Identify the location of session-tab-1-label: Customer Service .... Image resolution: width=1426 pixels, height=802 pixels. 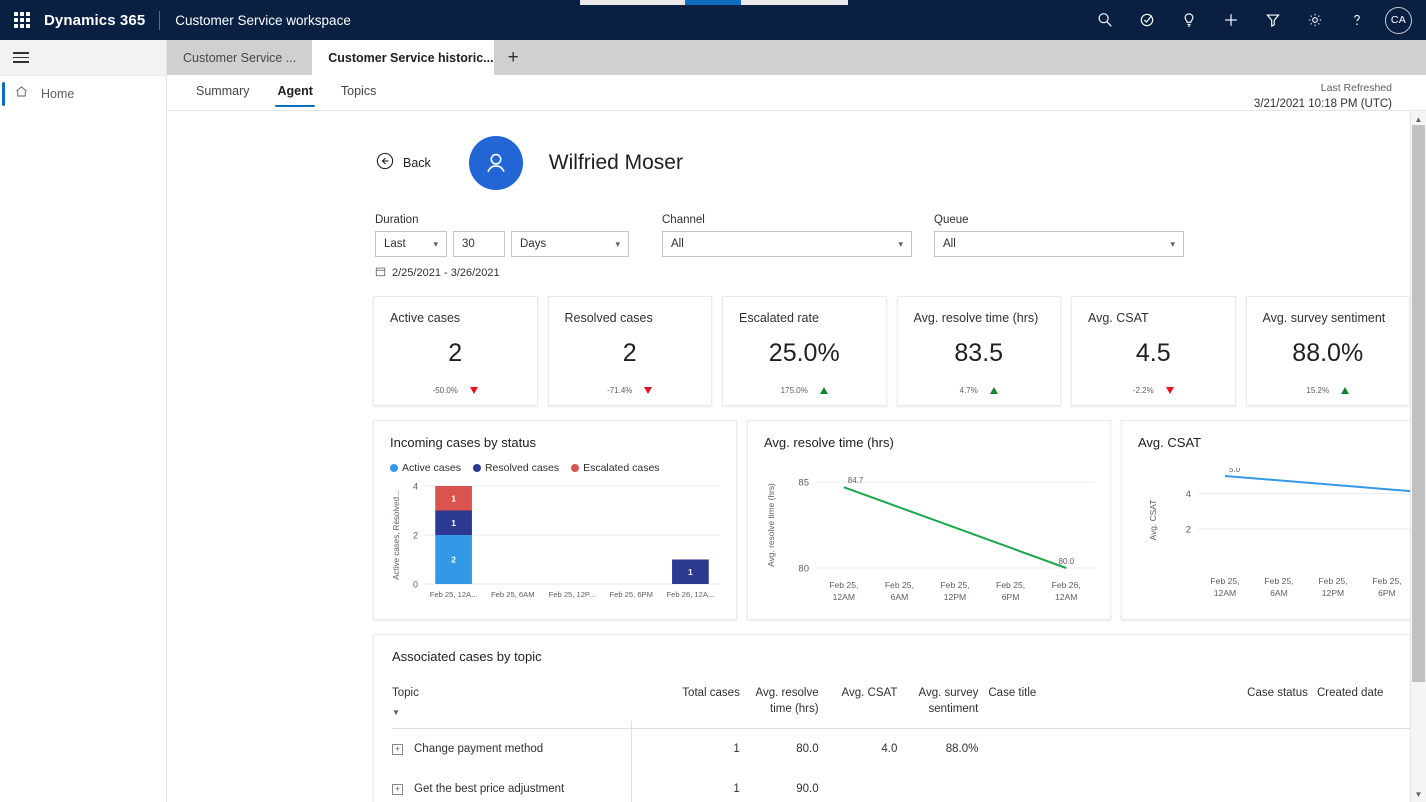
(240, 57).